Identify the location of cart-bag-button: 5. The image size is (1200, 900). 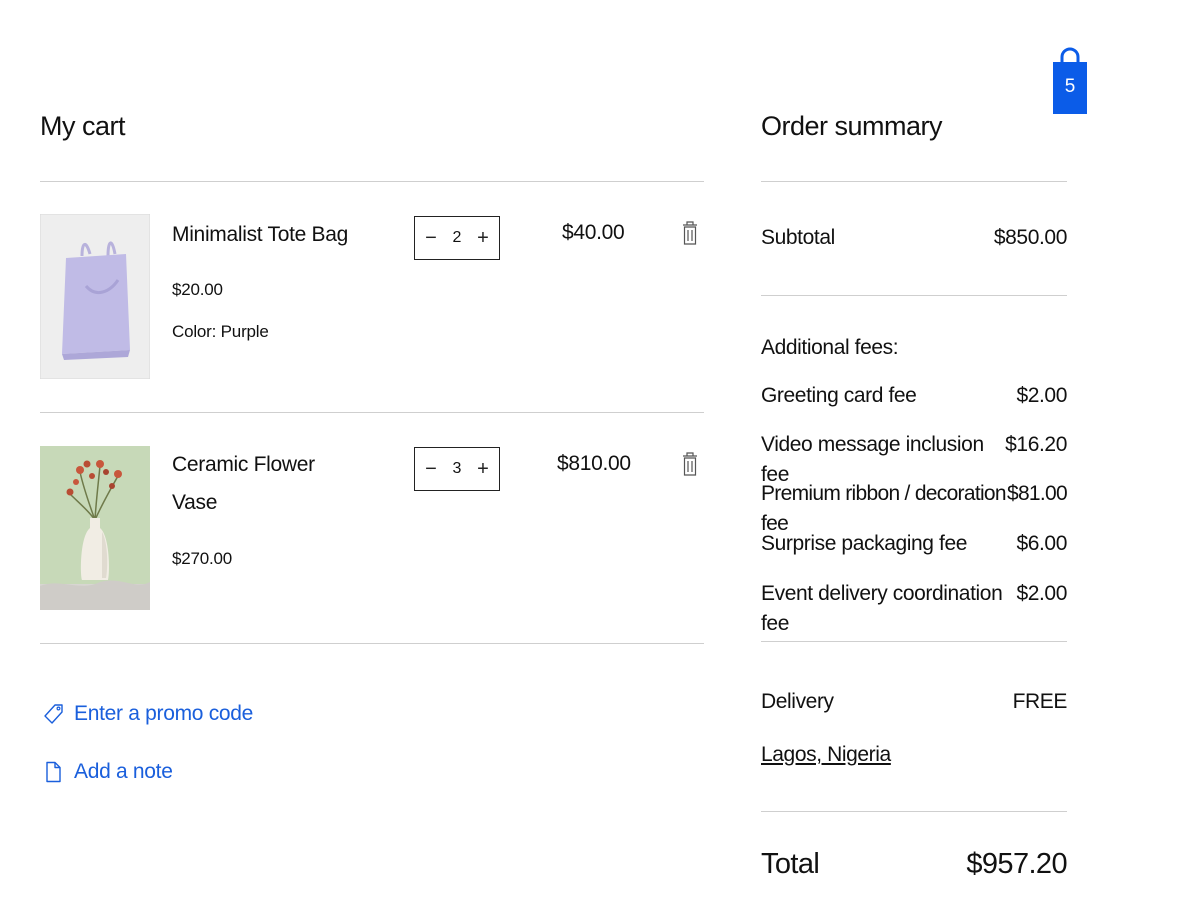
(1070, 81).